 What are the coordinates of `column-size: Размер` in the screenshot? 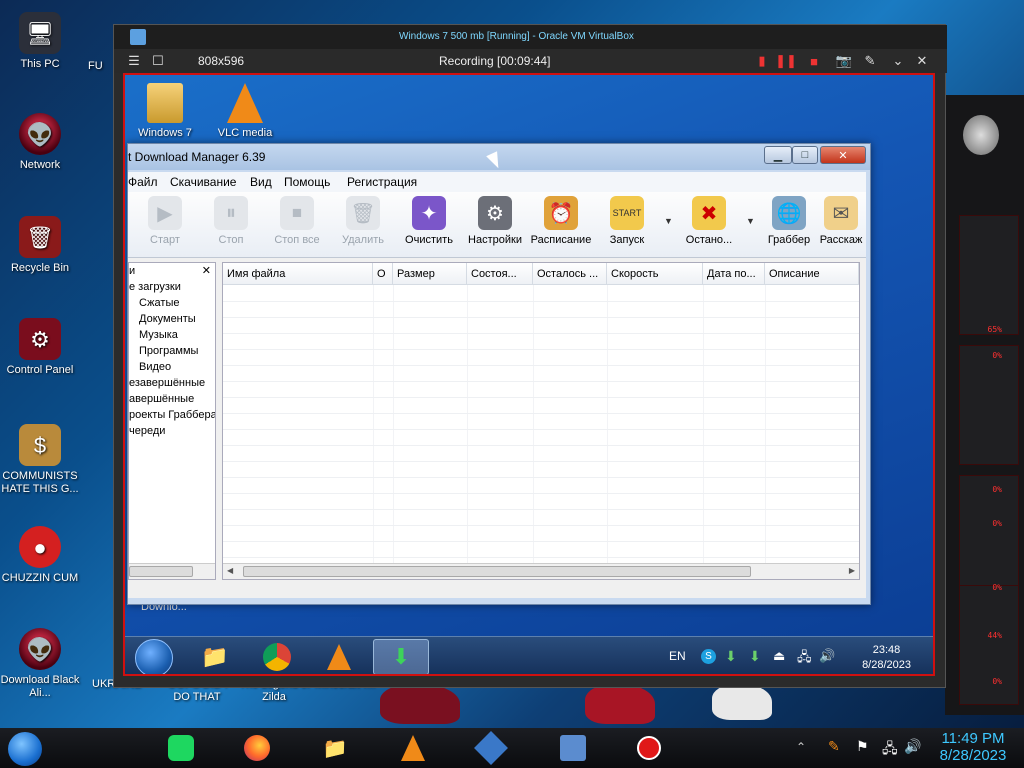 It's located at (430, 274).